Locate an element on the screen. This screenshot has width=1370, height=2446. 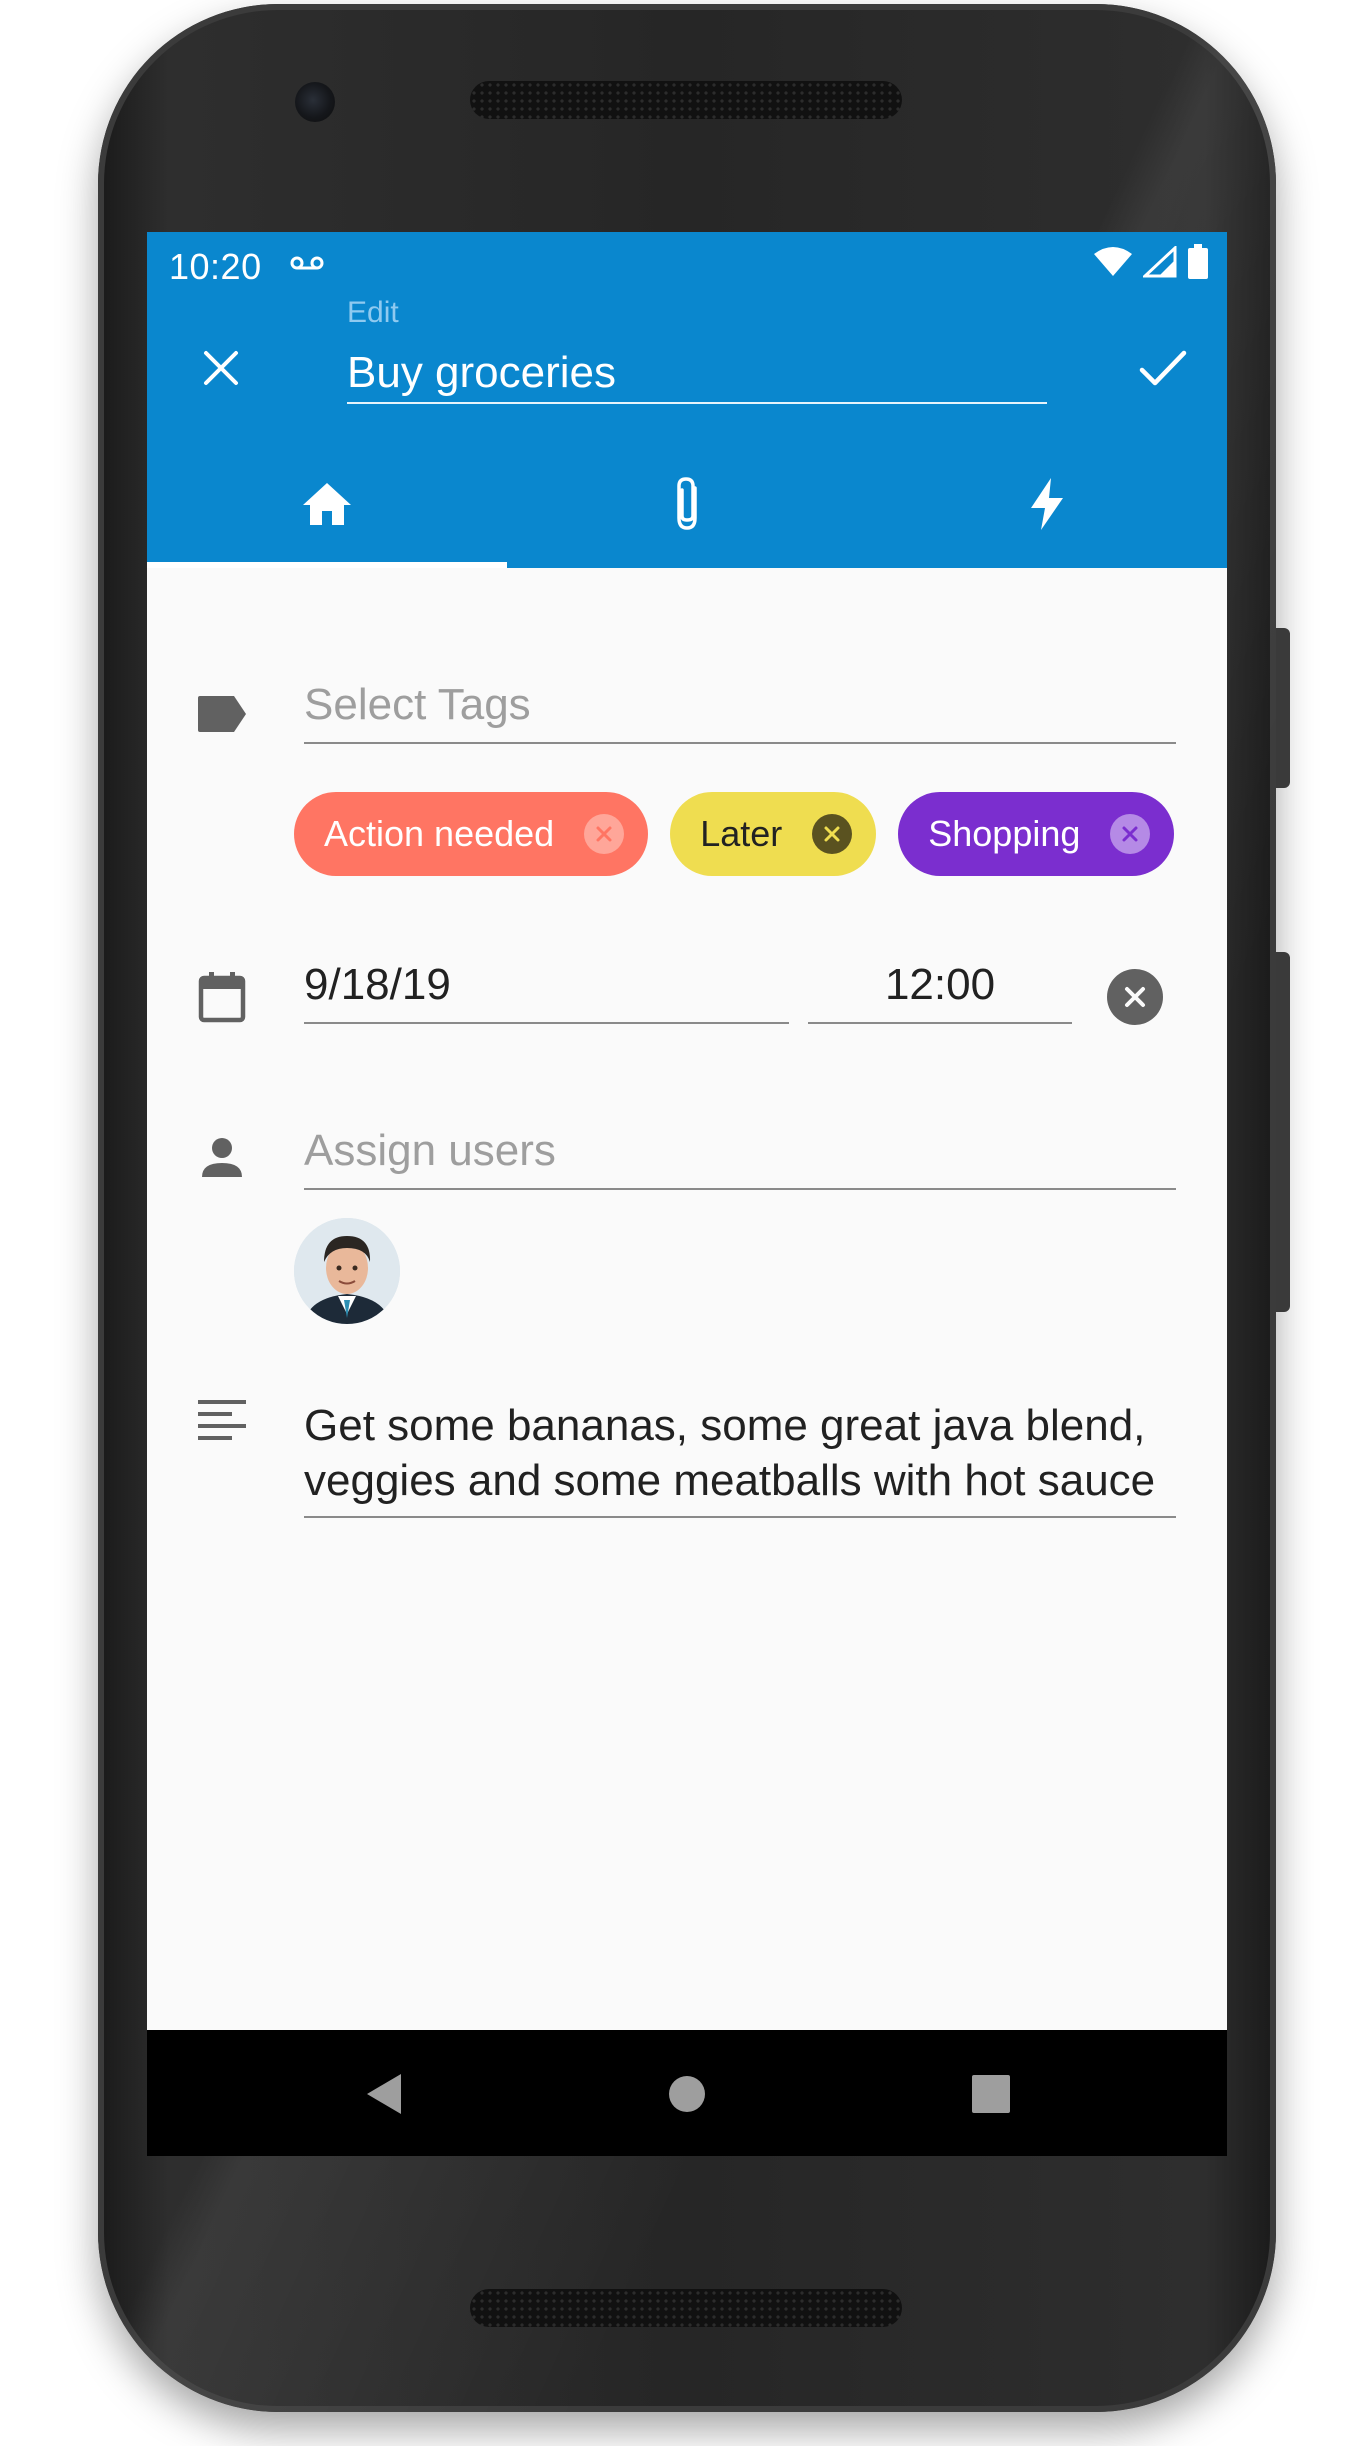
lightning-icon is located at coordinates (1047, 504).